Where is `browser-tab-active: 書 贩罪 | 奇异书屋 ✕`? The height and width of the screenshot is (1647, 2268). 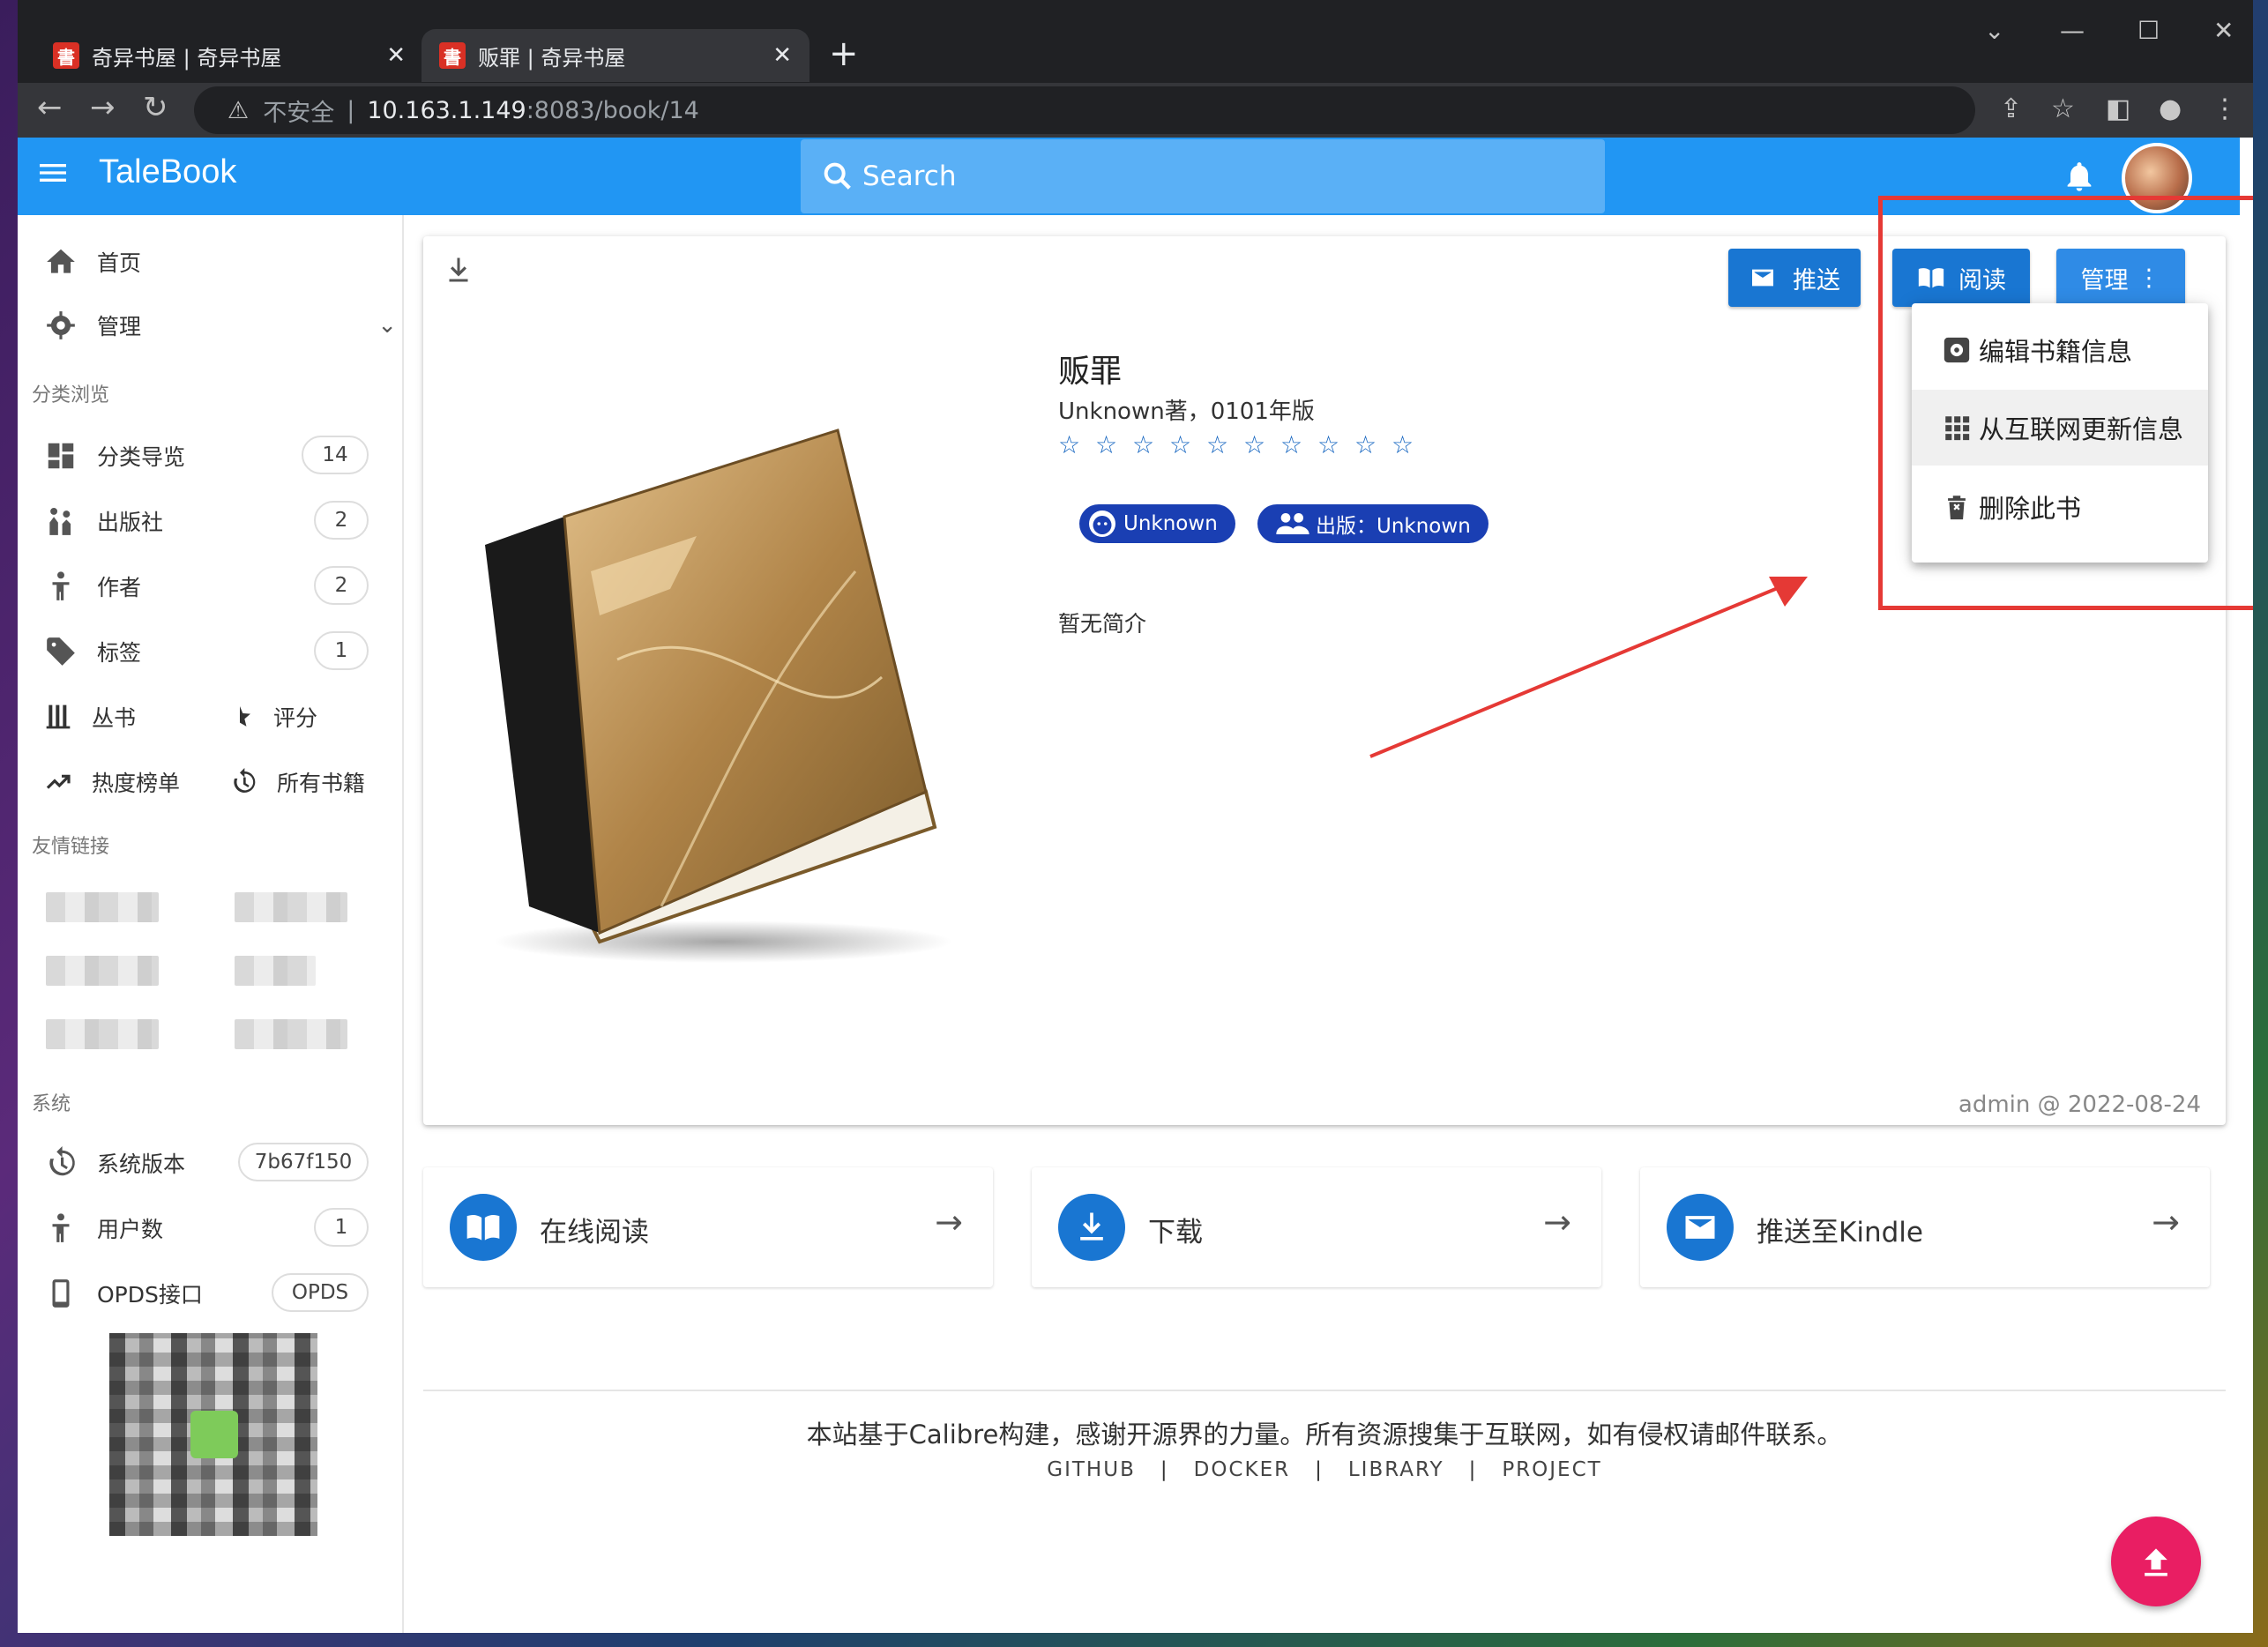 browser-tab-active: 書 贩罪 | 奇异书屋 ✕ is located at coordinates (615, 55).